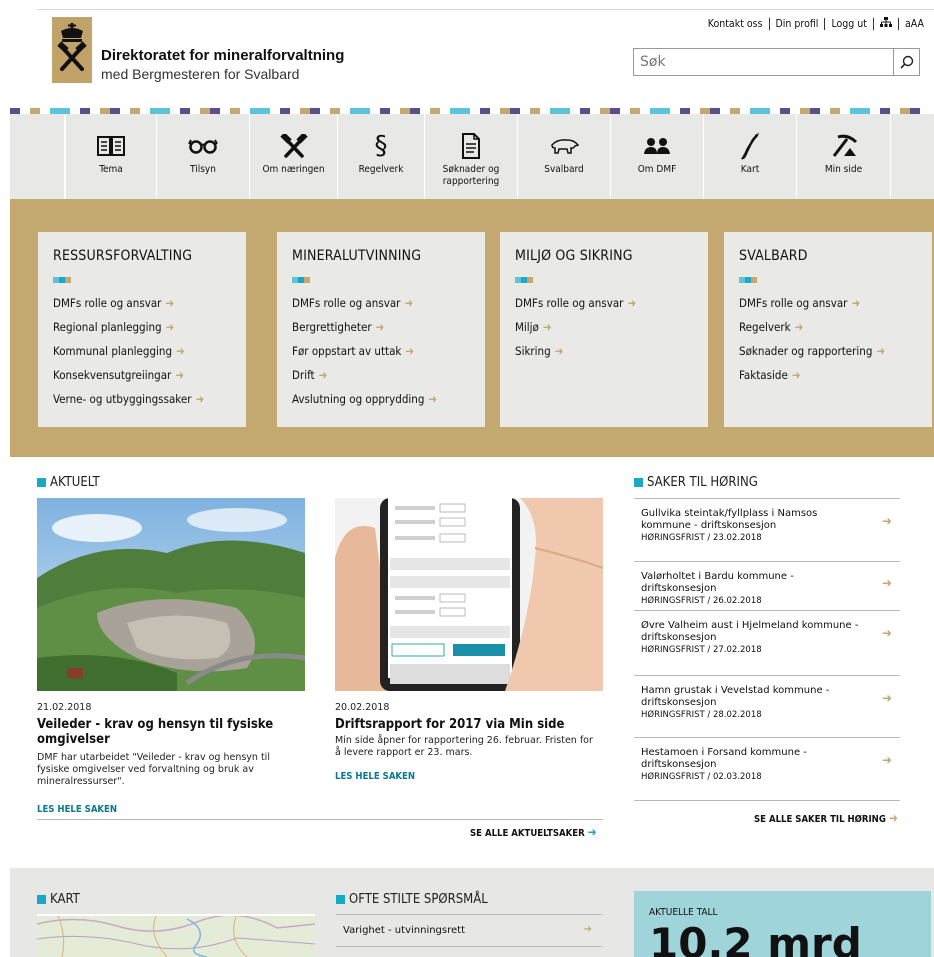 The height and width of the screenshot is (957, 934). Describe the element at coordinates (564, 169) in the screenshot. I see `nav-label: Svalbard` at that location.